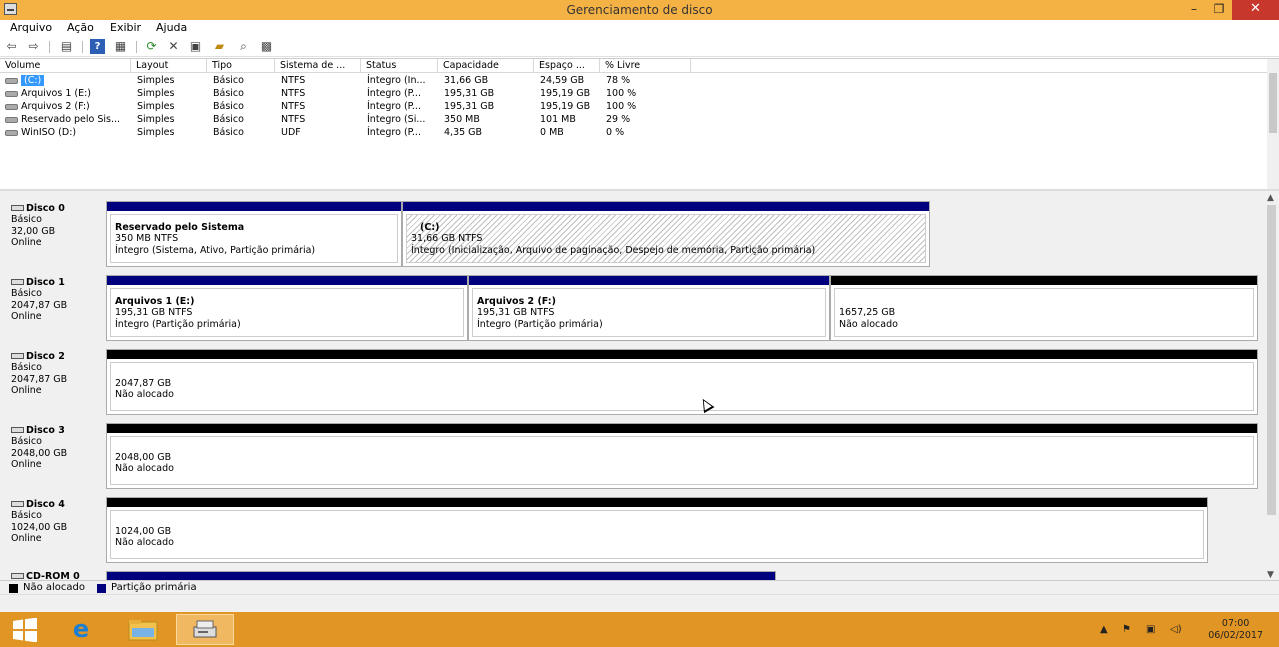 This screenshot has width=1279, height=647. What do you see at coordinates (52, 529) in the screenshot?
I see `disk-info: Disco 4 Básico 1024,00 GB Online` at bounding box center [52, 529].